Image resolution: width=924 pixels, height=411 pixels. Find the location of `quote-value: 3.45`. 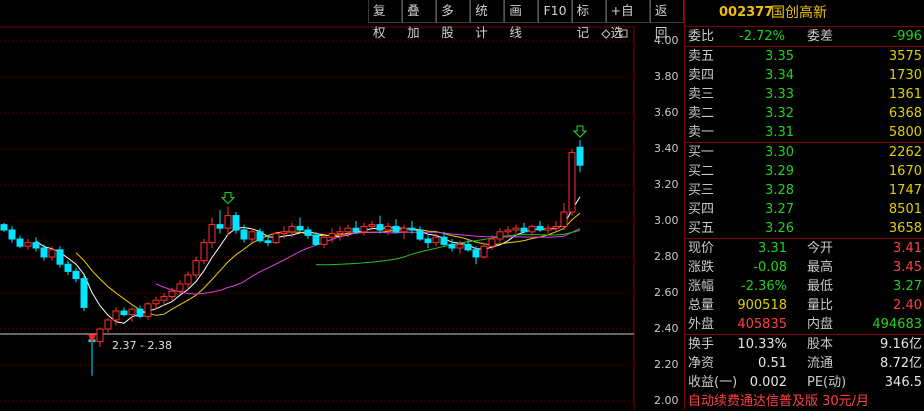

quote-value: 3.45 is located at coordinates (907, 267).